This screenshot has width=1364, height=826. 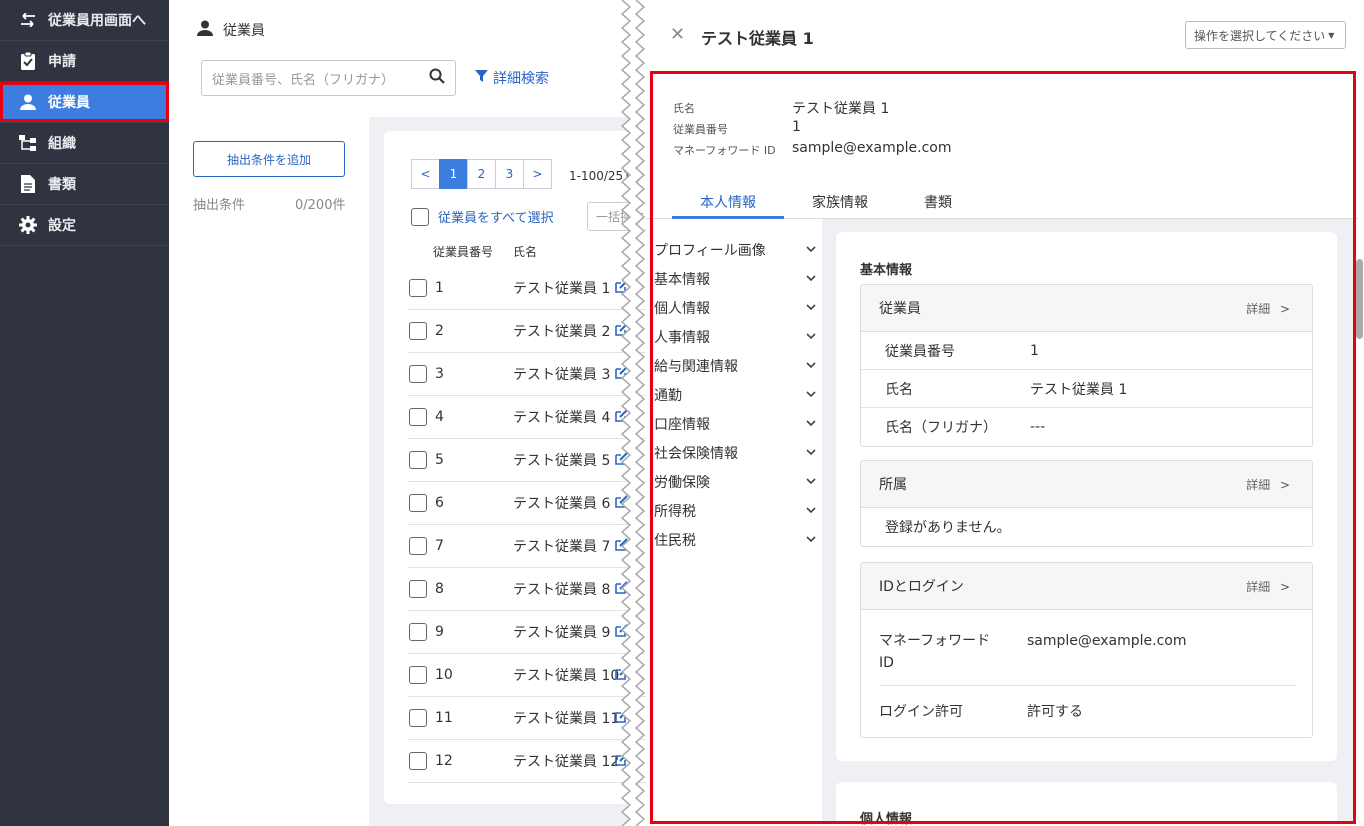 What do you see at coordinates (1268, 586) in the screenshot?
I see `login-detail-link: 詳細 >` at bounding box center [1268, 586].